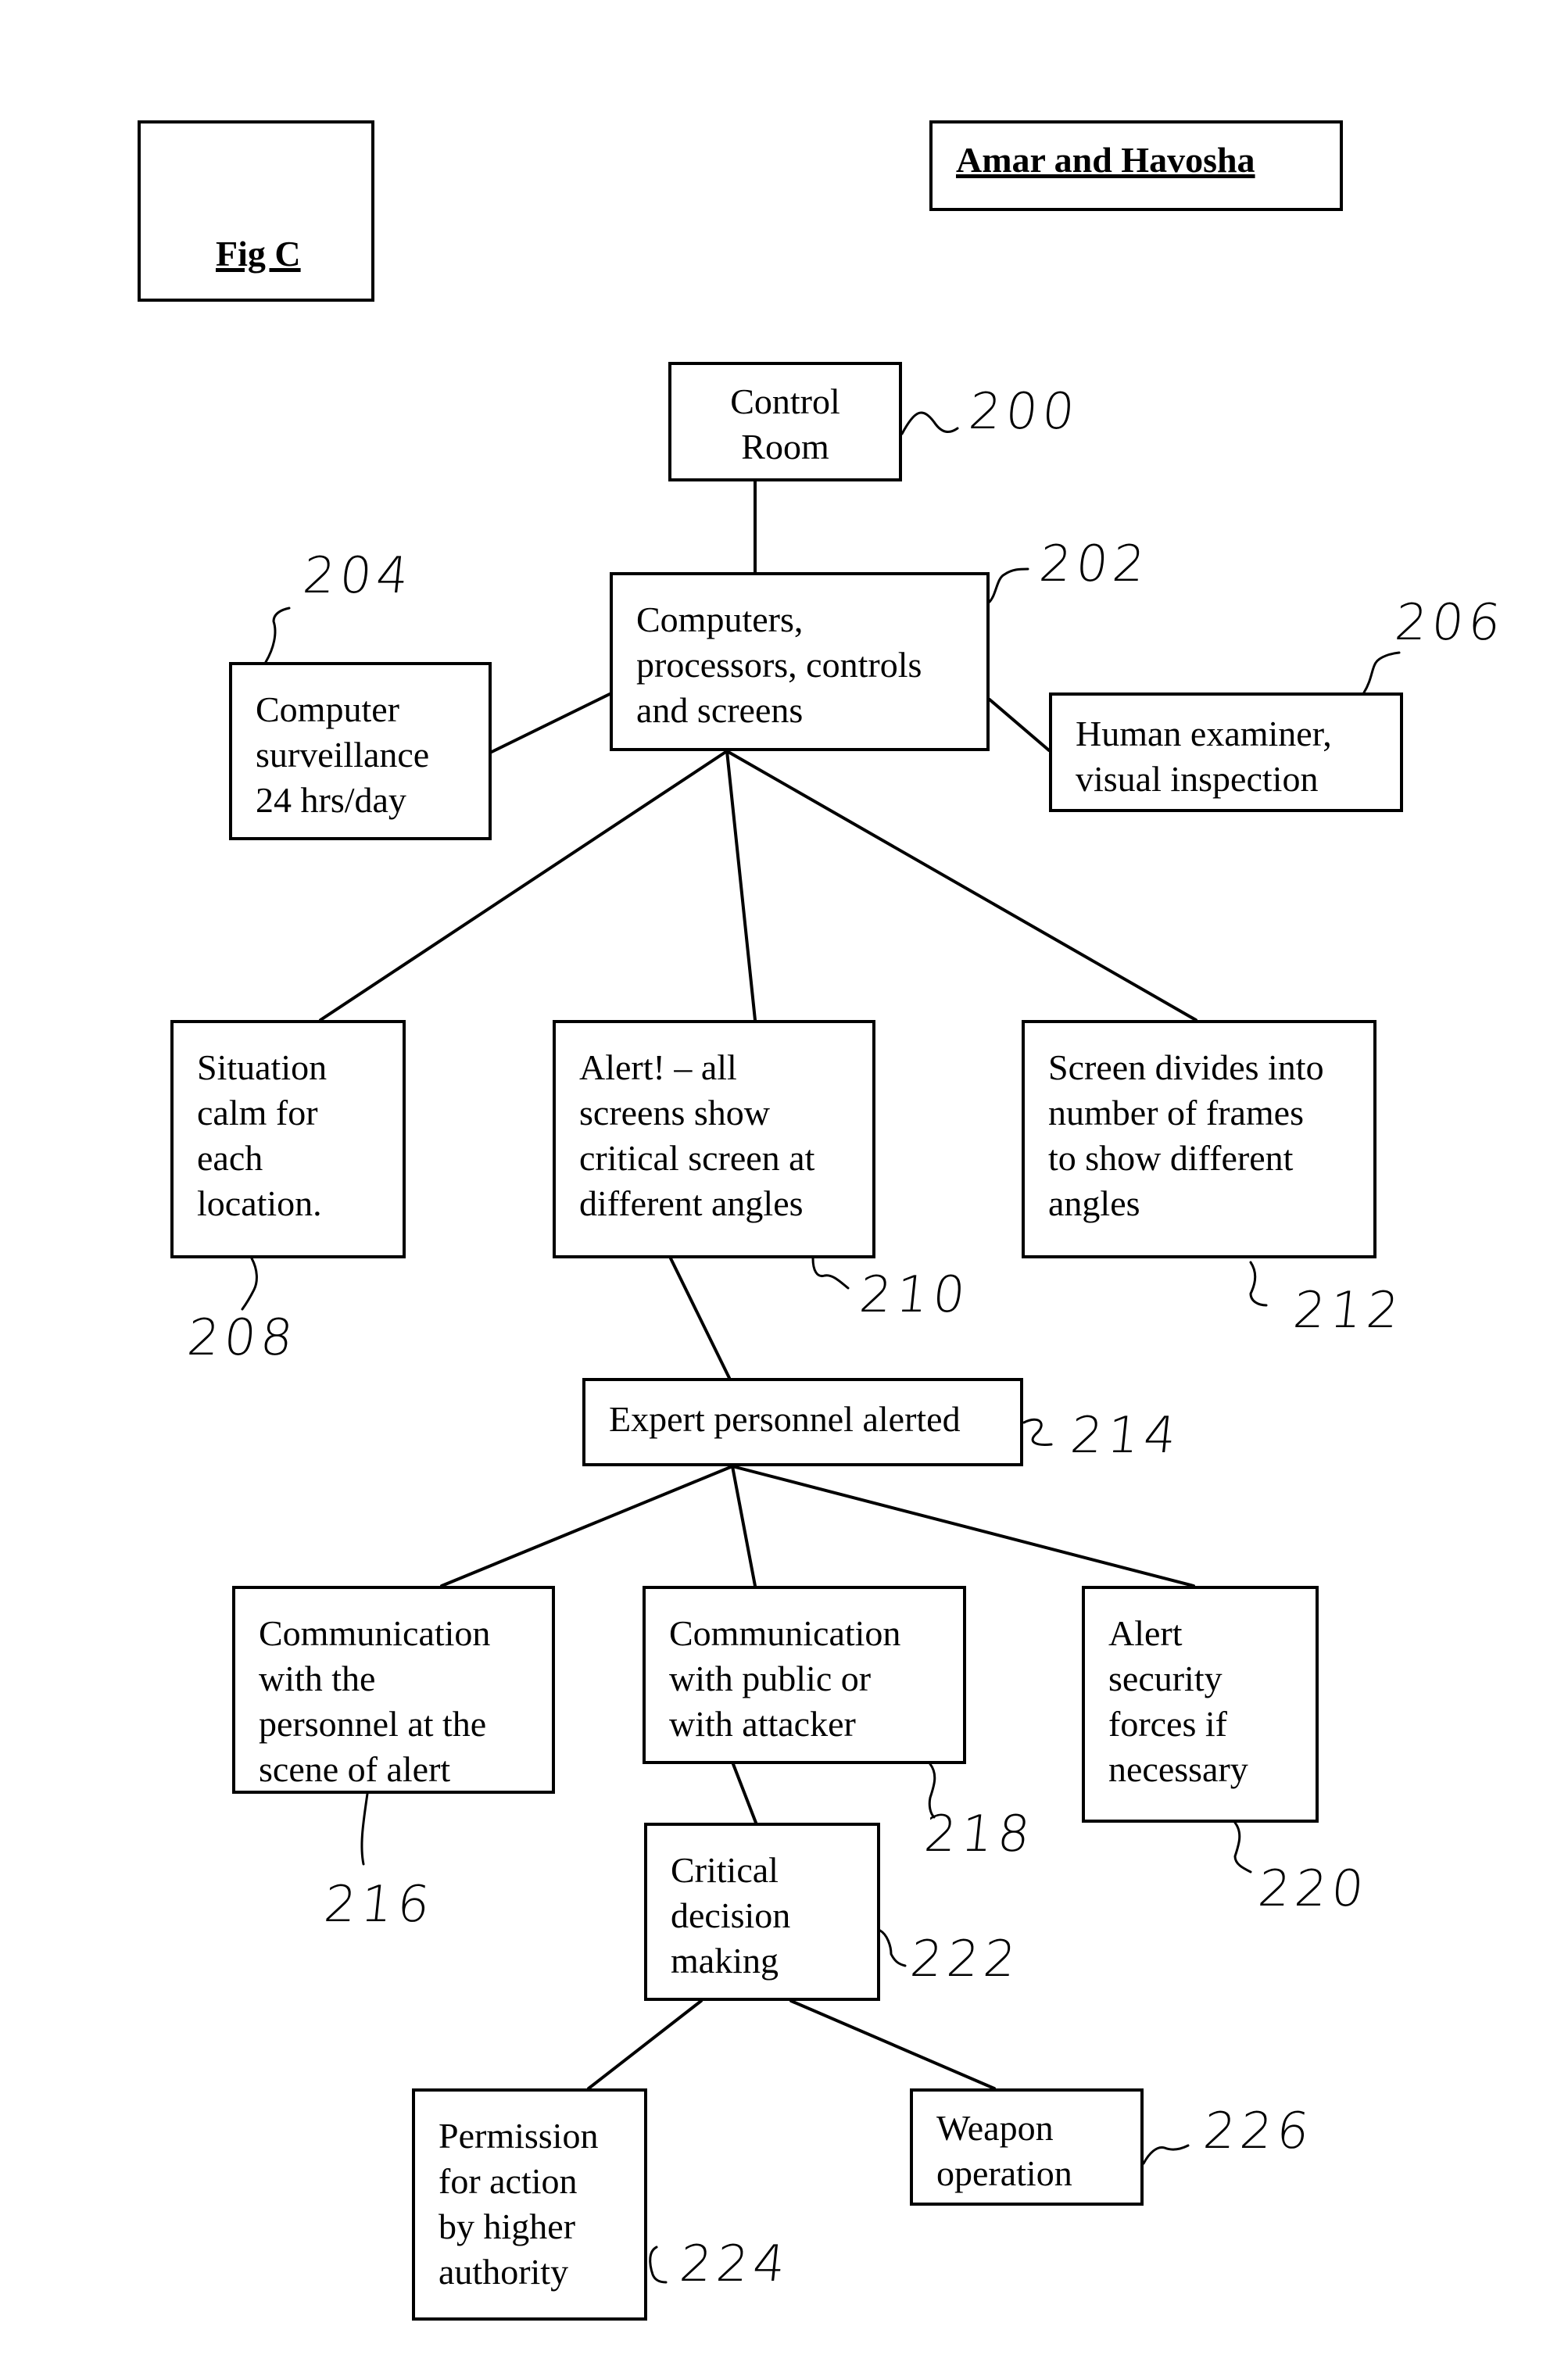 This screenshot has height=2362, width=1568. I want to click on node-text: Human examiner, visual inspection, so click(1204, 756).